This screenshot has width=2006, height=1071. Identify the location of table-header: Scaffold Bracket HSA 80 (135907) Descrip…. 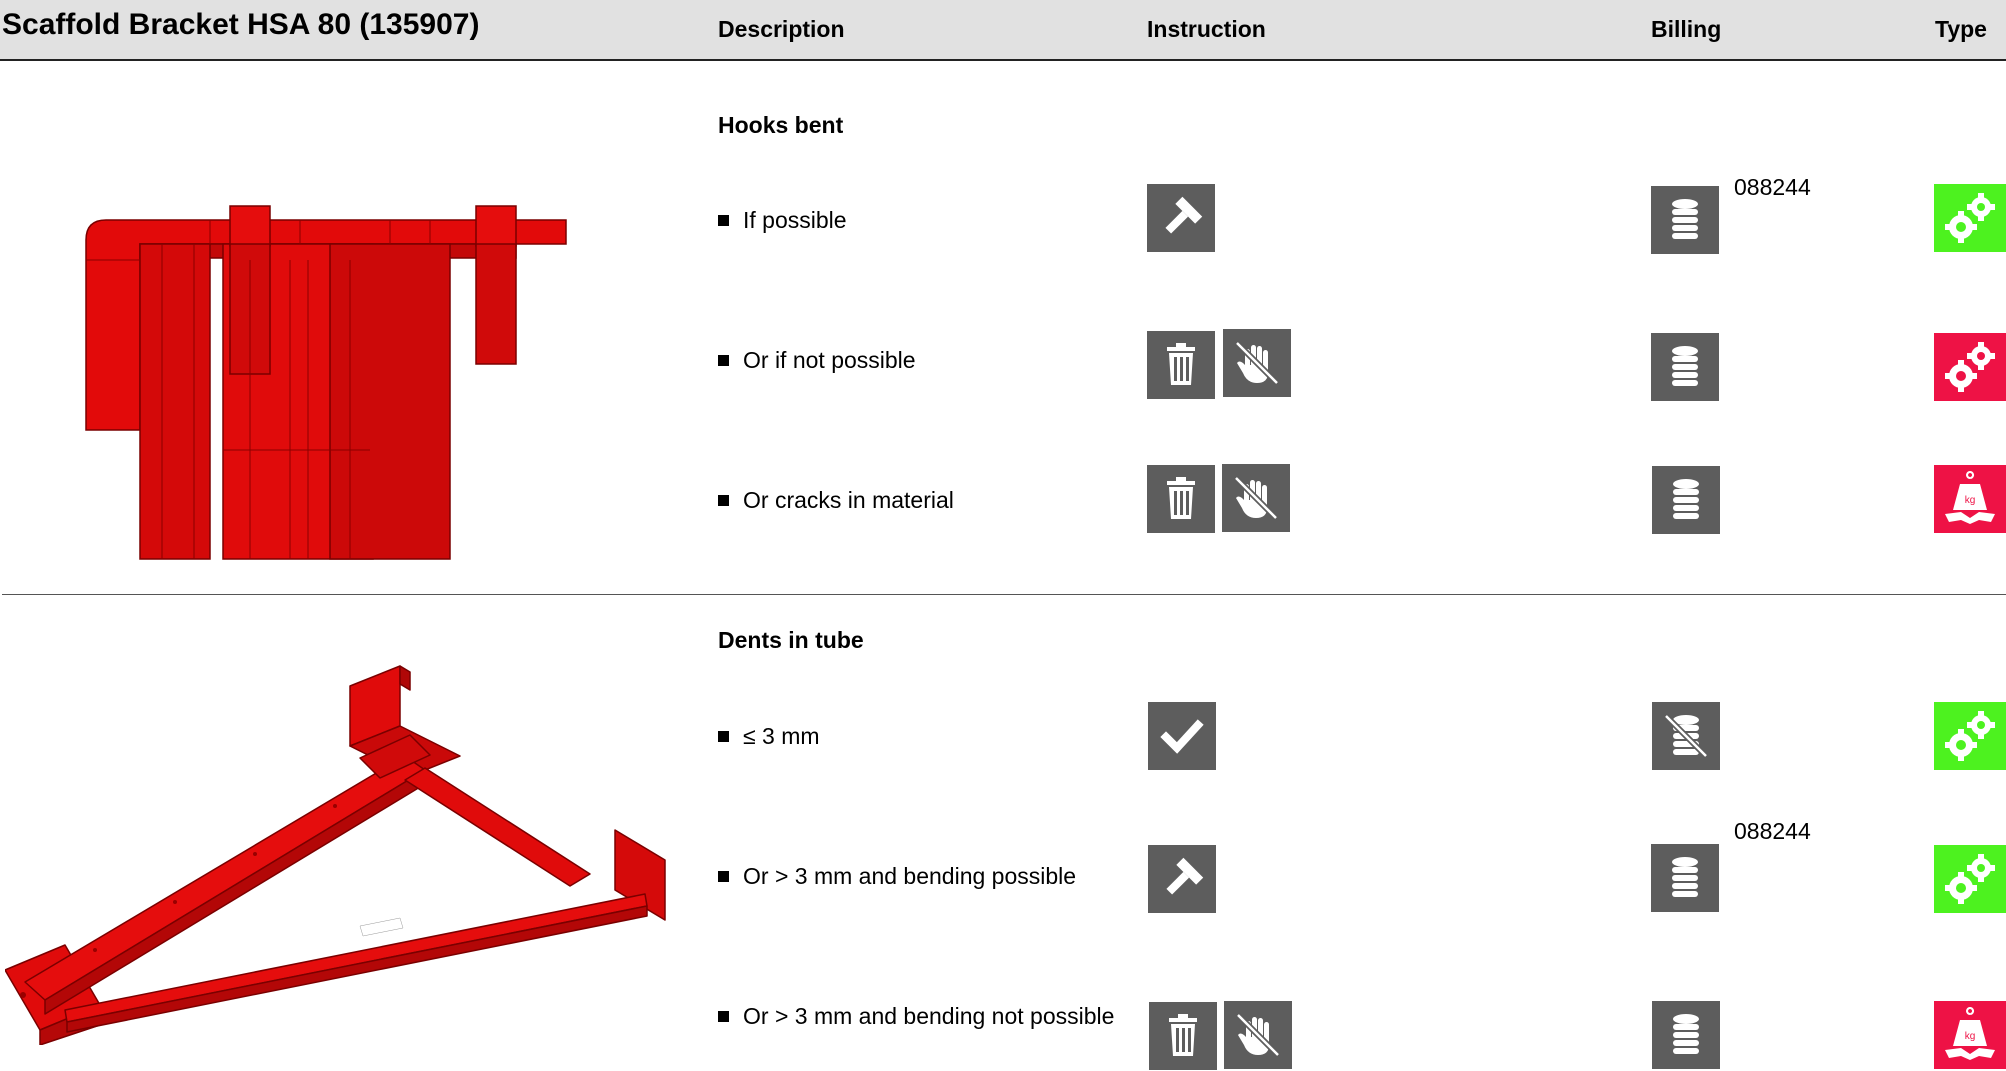
(1003, 30).